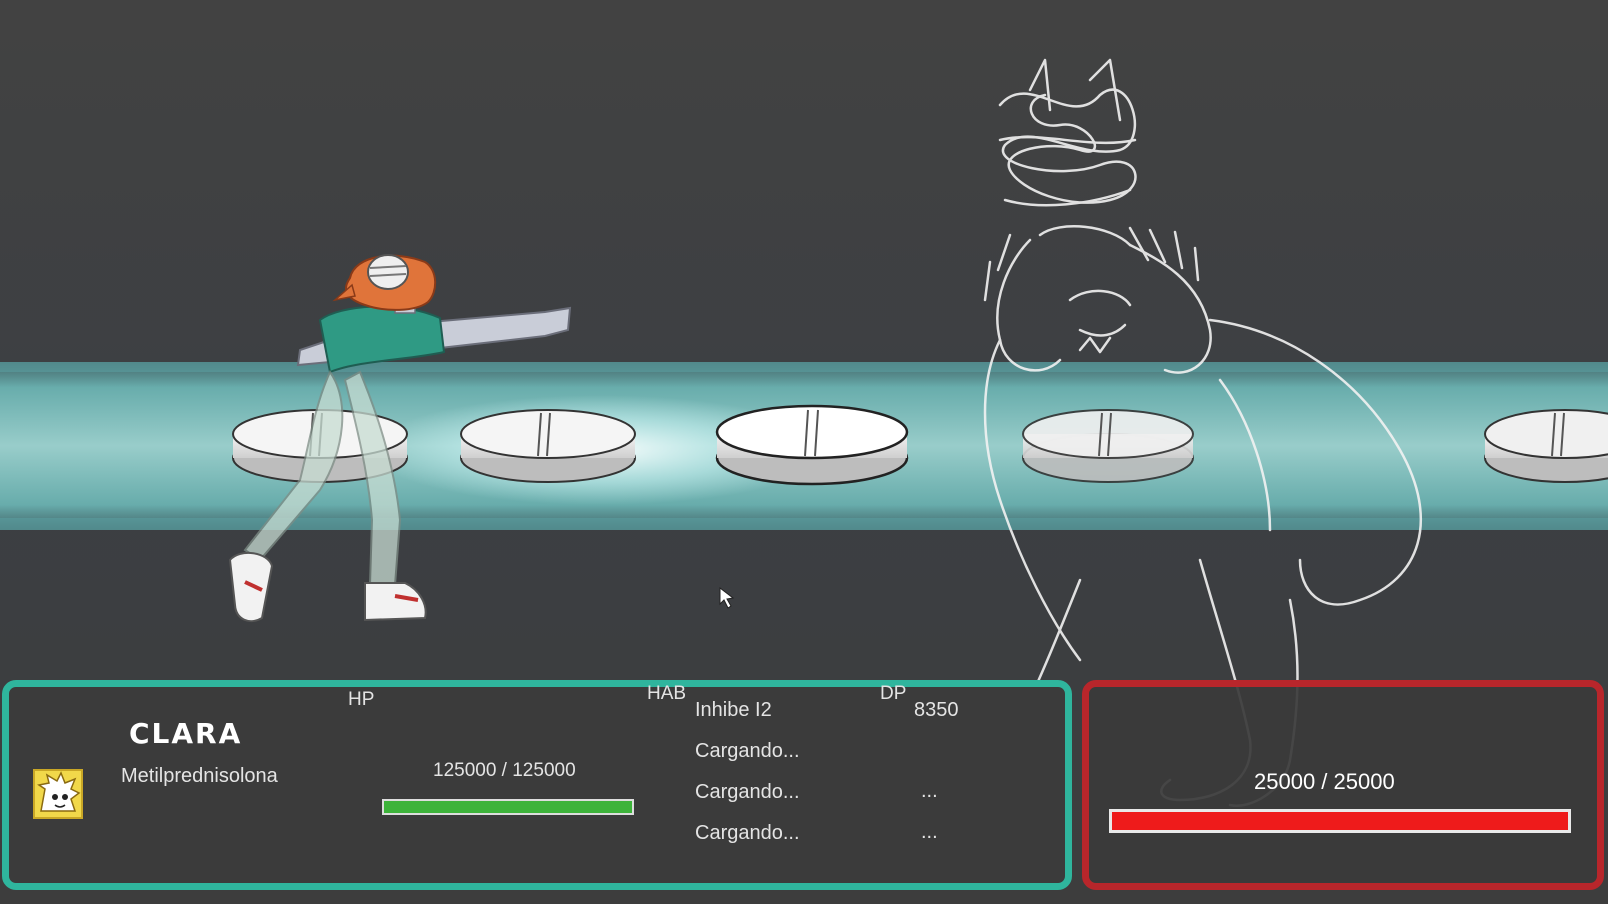 The height and width of the screenshot is (904, 1608). I want to click on hp-label: HP, so click(361, 699).